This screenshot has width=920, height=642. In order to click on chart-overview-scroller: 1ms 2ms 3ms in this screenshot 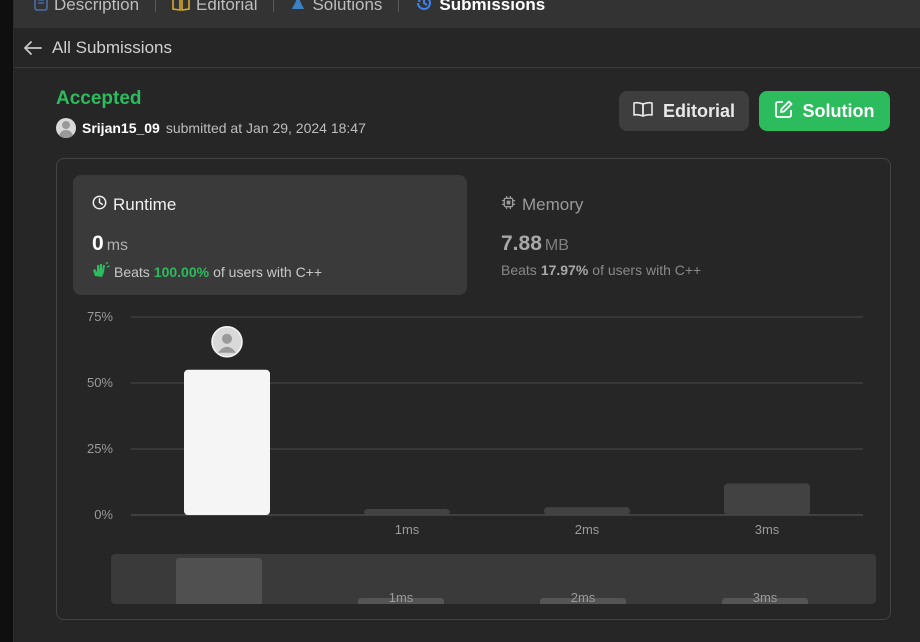, I will do `click(493, 579)`.